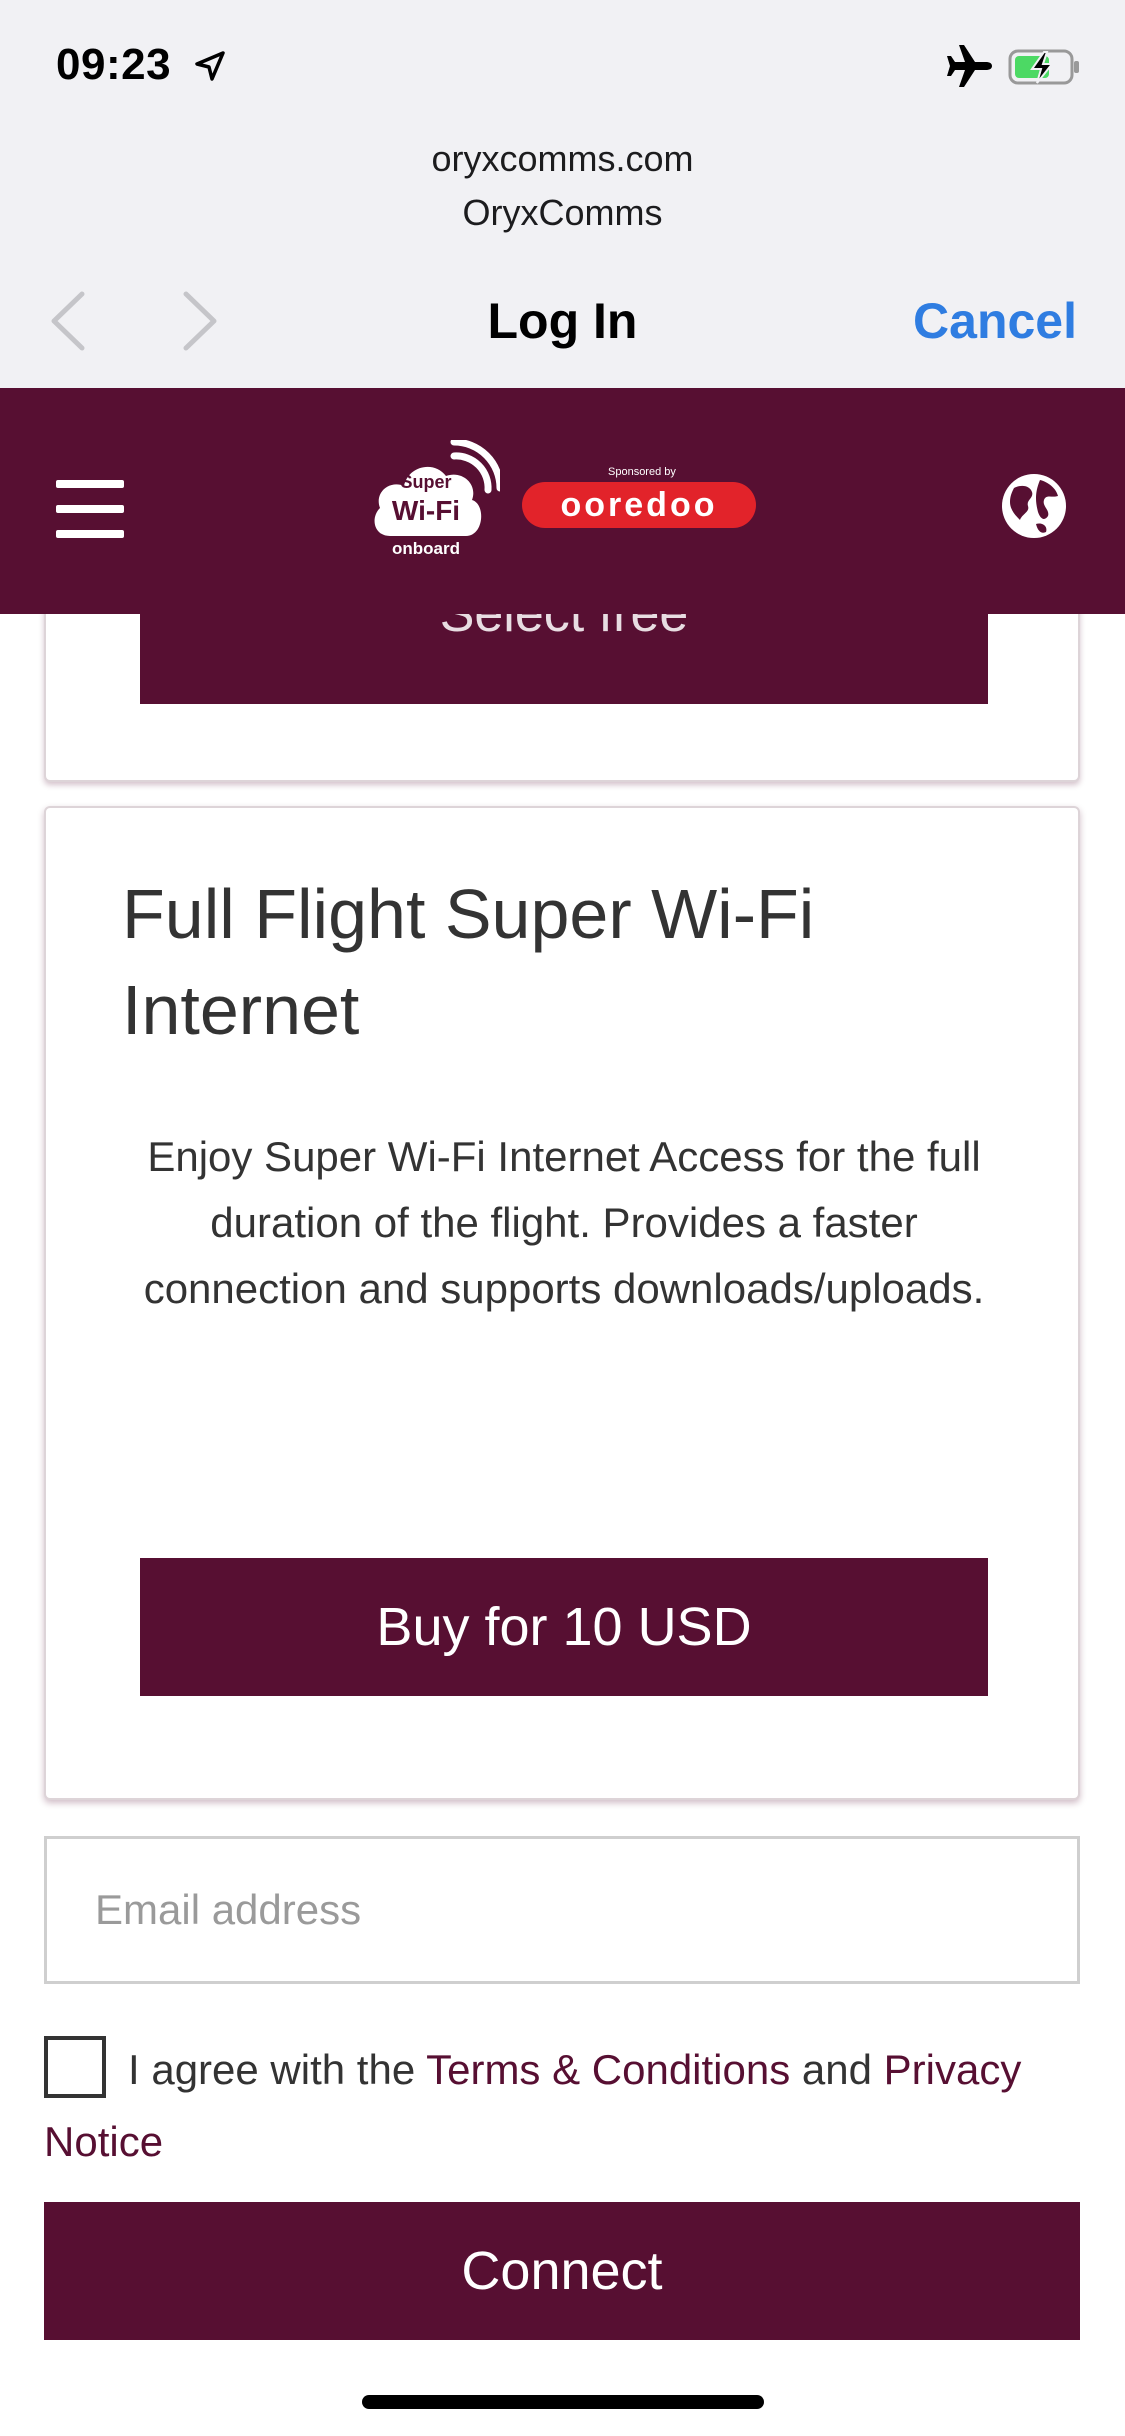  I want to click on location-arrow-icon, so click(210, 66).